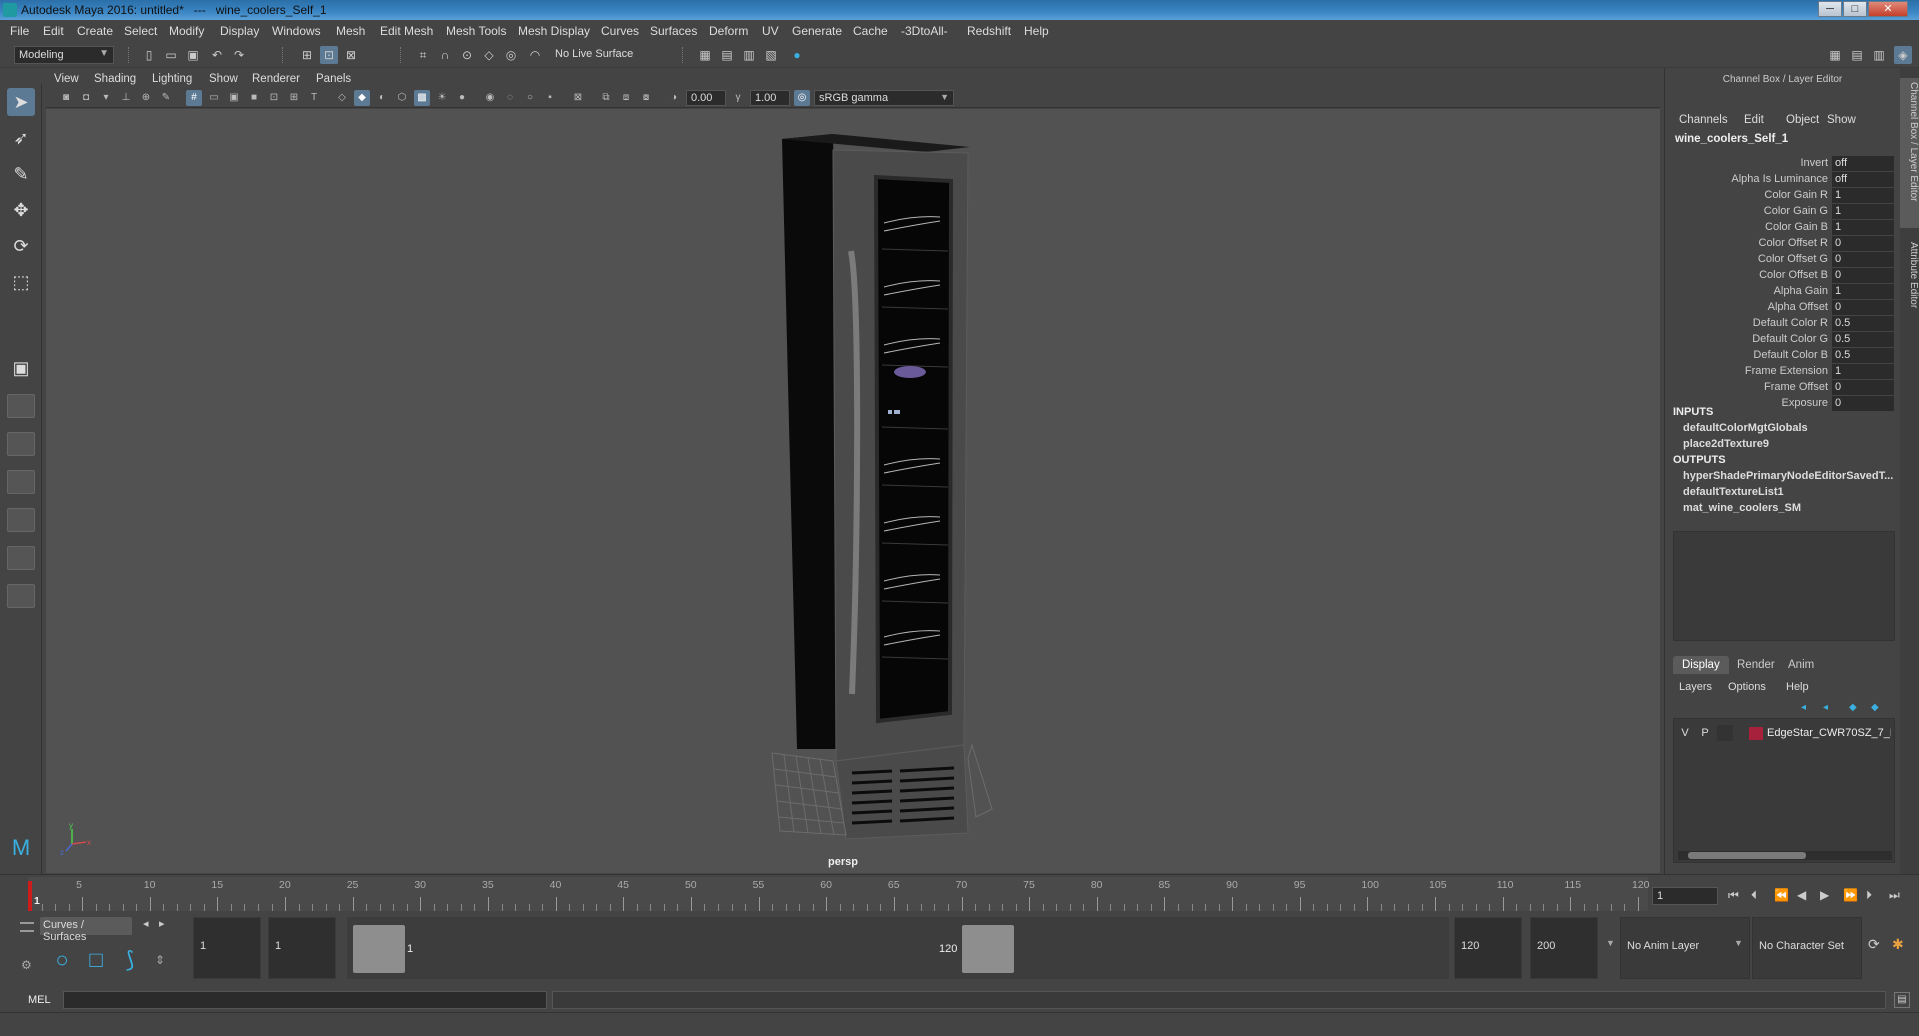 The width and height of the screenshot is (1919, 1036). What do you see at coordinates (21, 406) in the screenshot?
I see `four-view-layout-icon` at bounding box center [21, 406].